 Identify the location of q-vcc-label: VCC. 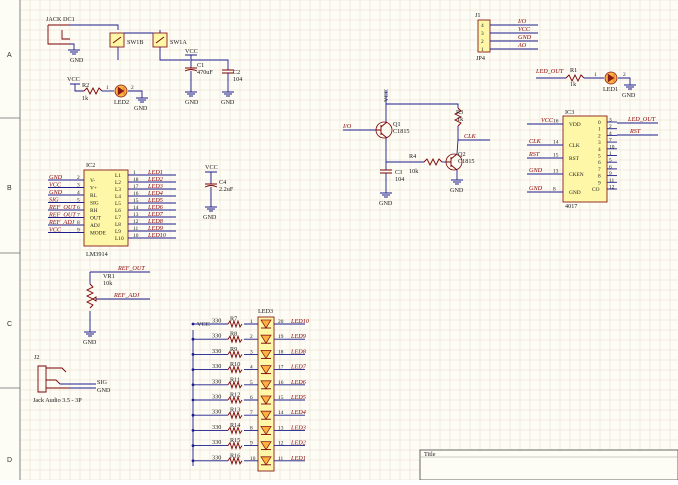
(386, 95).